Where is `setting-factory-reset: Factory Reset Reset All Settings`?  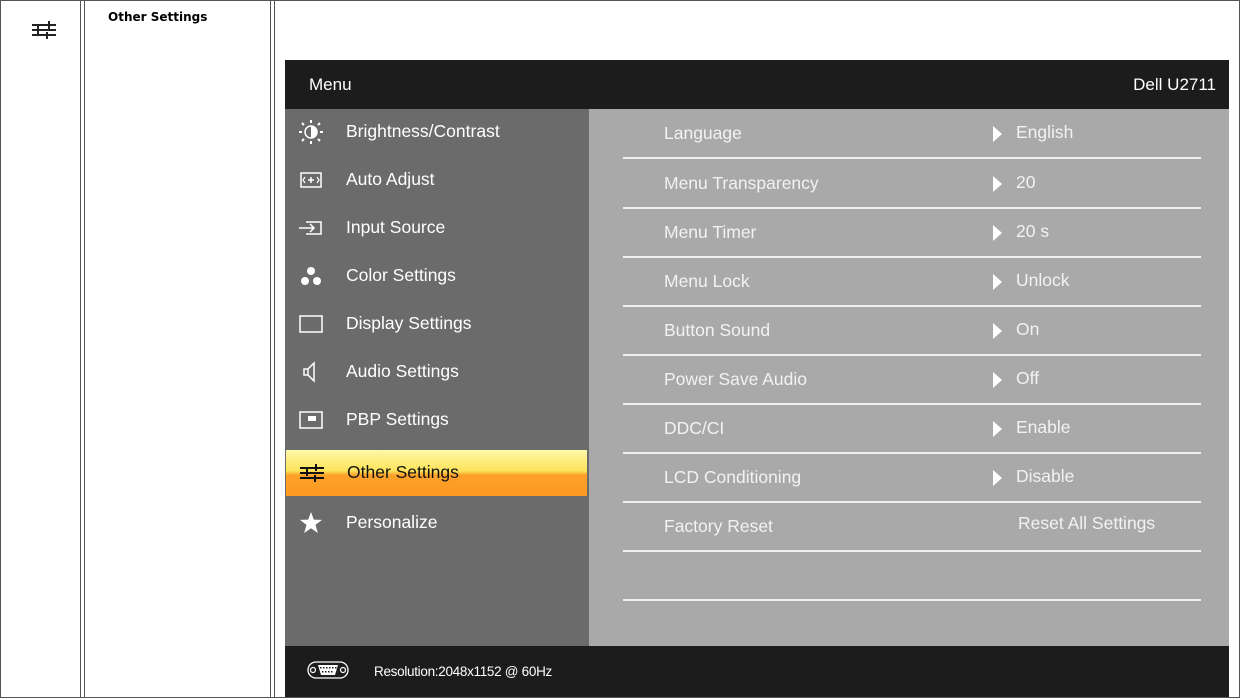 setting-factory-reset: Factory Reset Reset All Settings is located at coordinates (912, 527).